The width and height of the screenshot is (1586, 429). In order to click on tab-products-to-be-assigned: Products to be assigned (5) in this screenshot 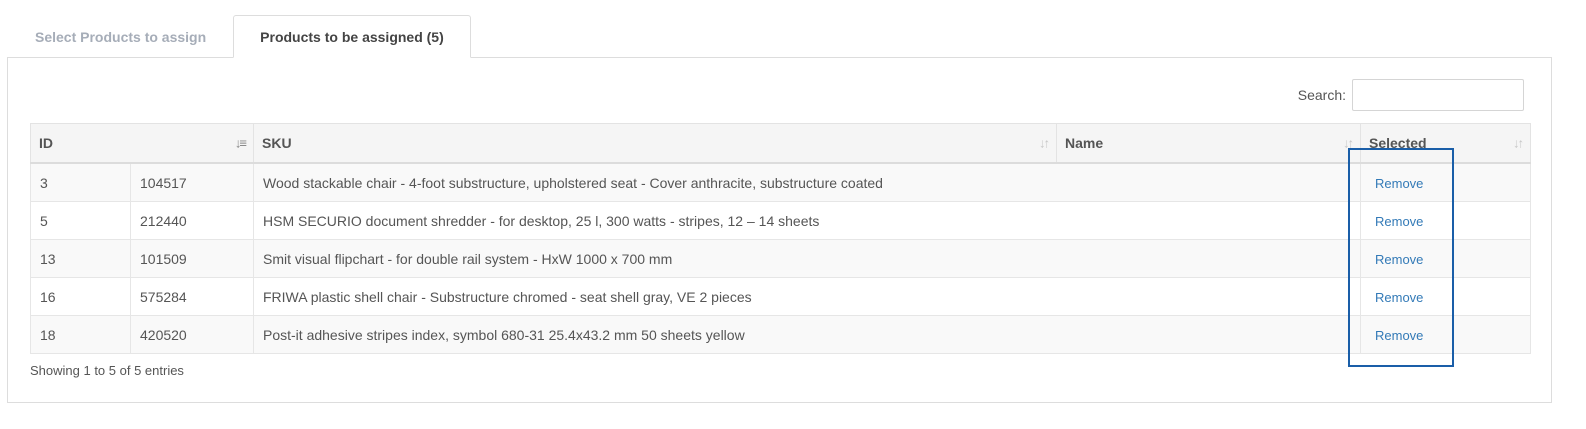, I will do `click(352, 36)`.